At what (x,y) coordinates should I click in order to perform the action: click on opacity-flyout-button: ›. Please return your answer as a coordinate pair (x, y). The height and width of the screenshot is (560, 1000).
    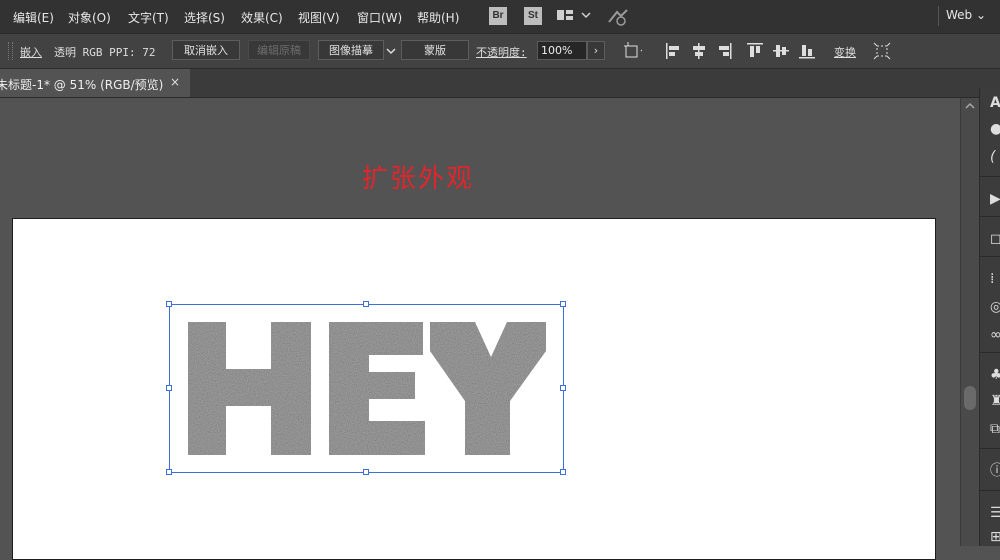
    Looking at the image, I should click on (596, 50).